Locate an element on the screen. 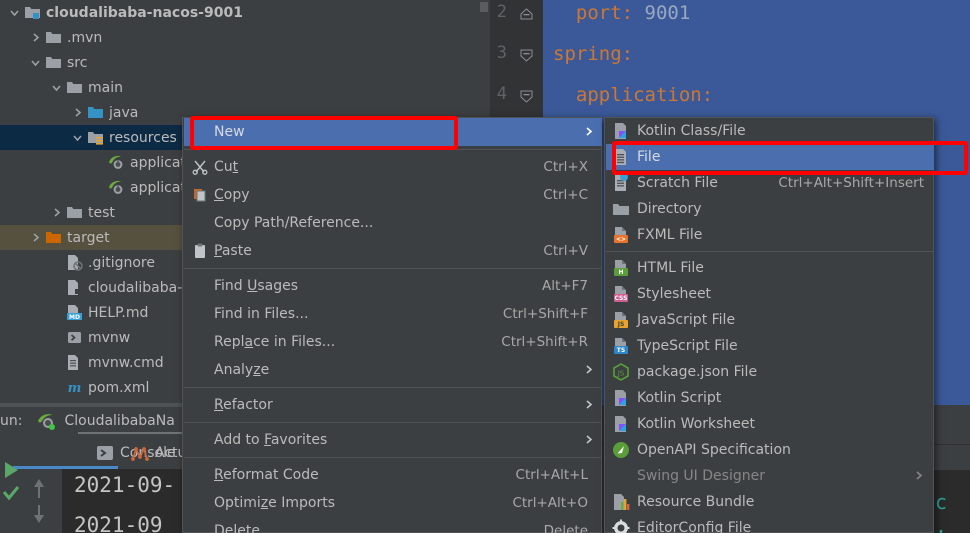  context-menu-item-analyze: Analyze is located at coordinates (393, 370).